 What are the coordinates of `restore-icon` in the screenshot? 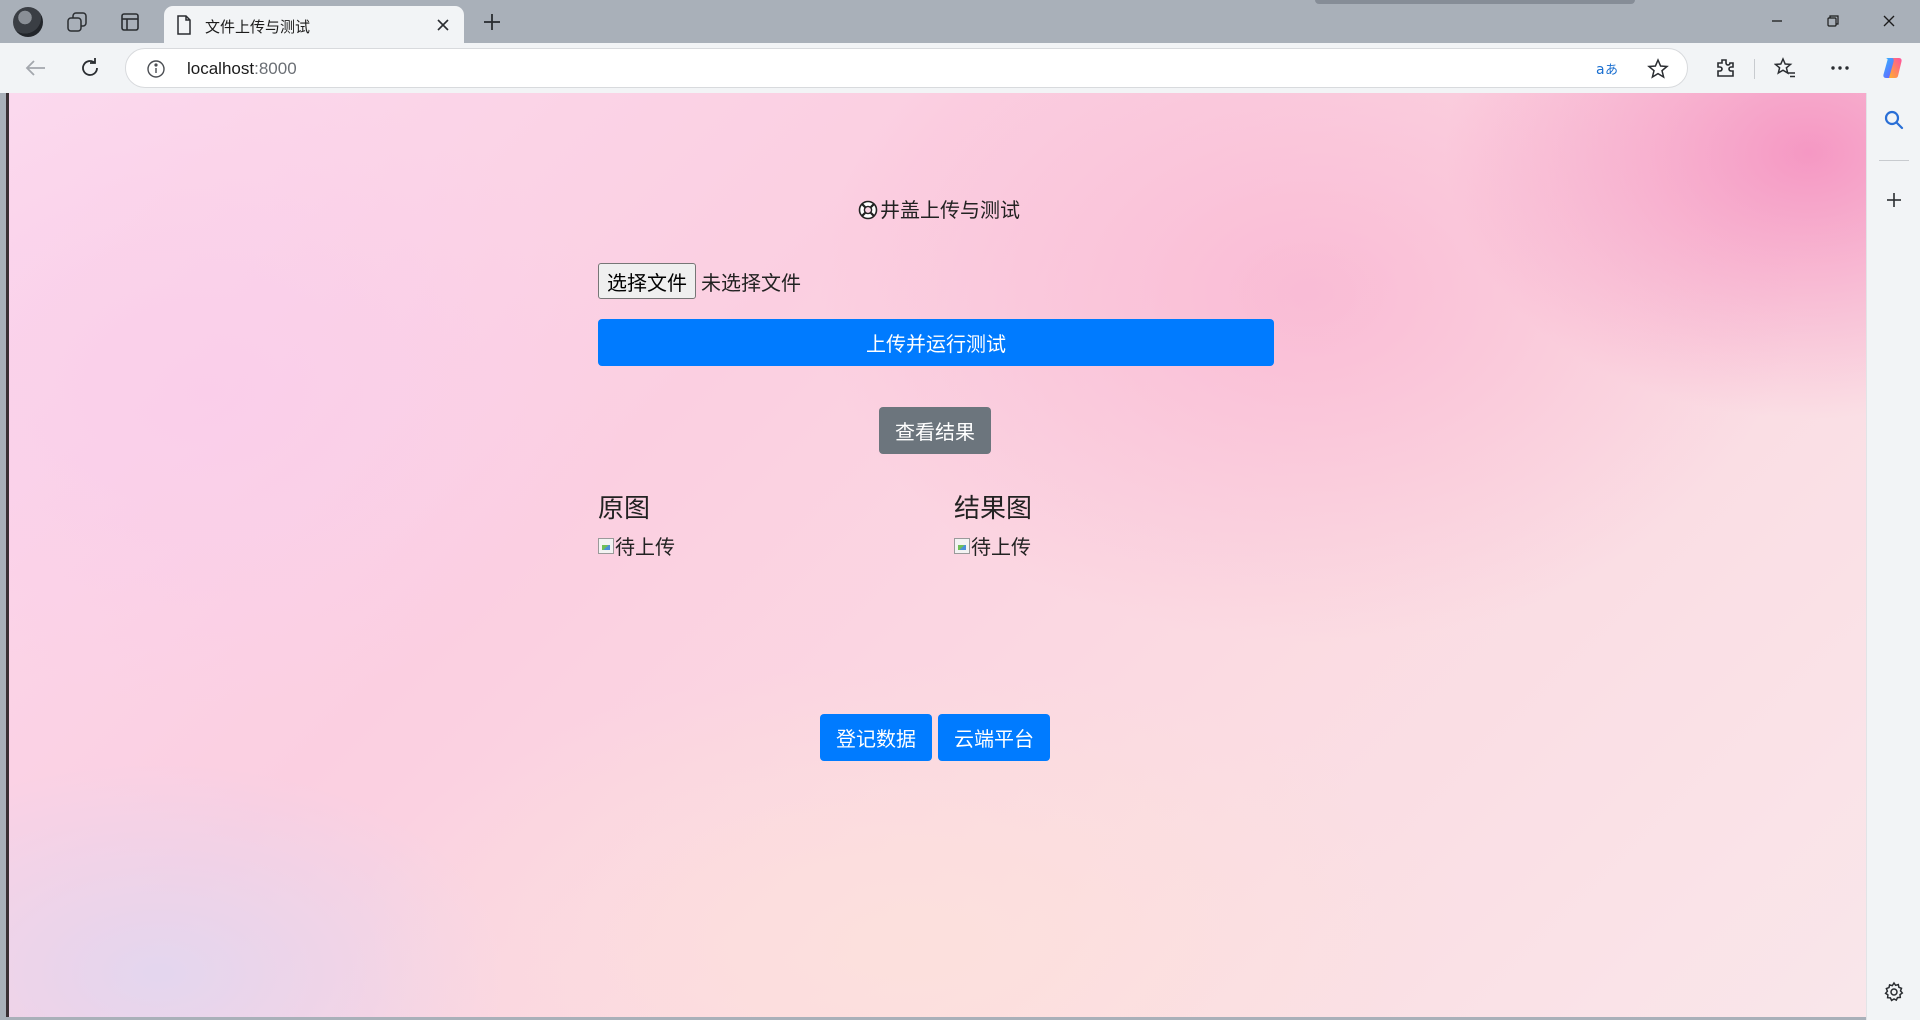 It's located at (1833, 21).